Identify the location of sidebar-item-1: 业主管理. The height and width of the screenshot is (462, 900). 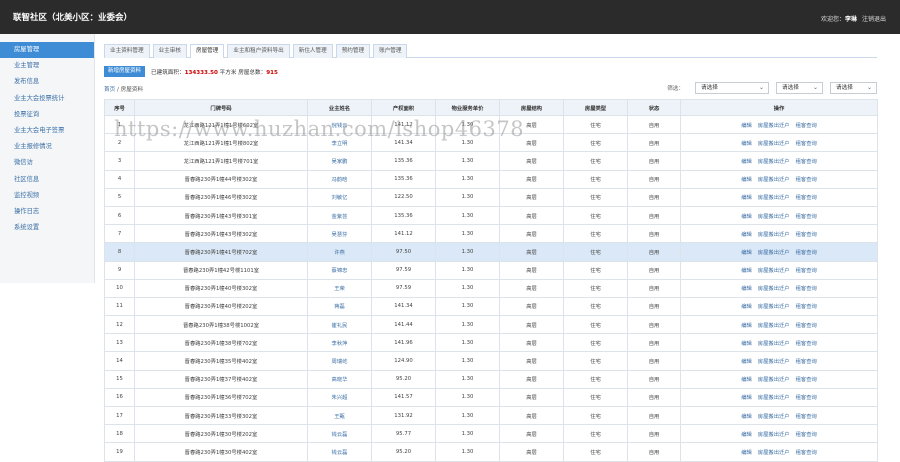
(47, 66).